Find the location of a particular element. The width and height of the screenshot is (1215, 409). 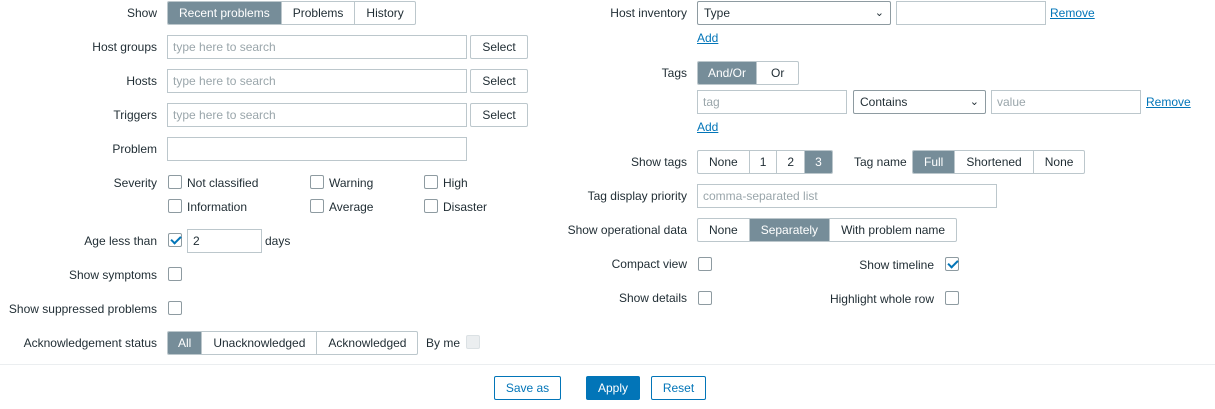

tag-value-input: value is located at coordinates (1066, 102).